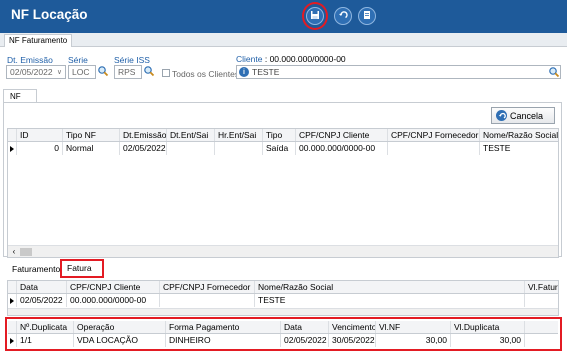  I want to click on column-header: Tipo, so click(279, 135).